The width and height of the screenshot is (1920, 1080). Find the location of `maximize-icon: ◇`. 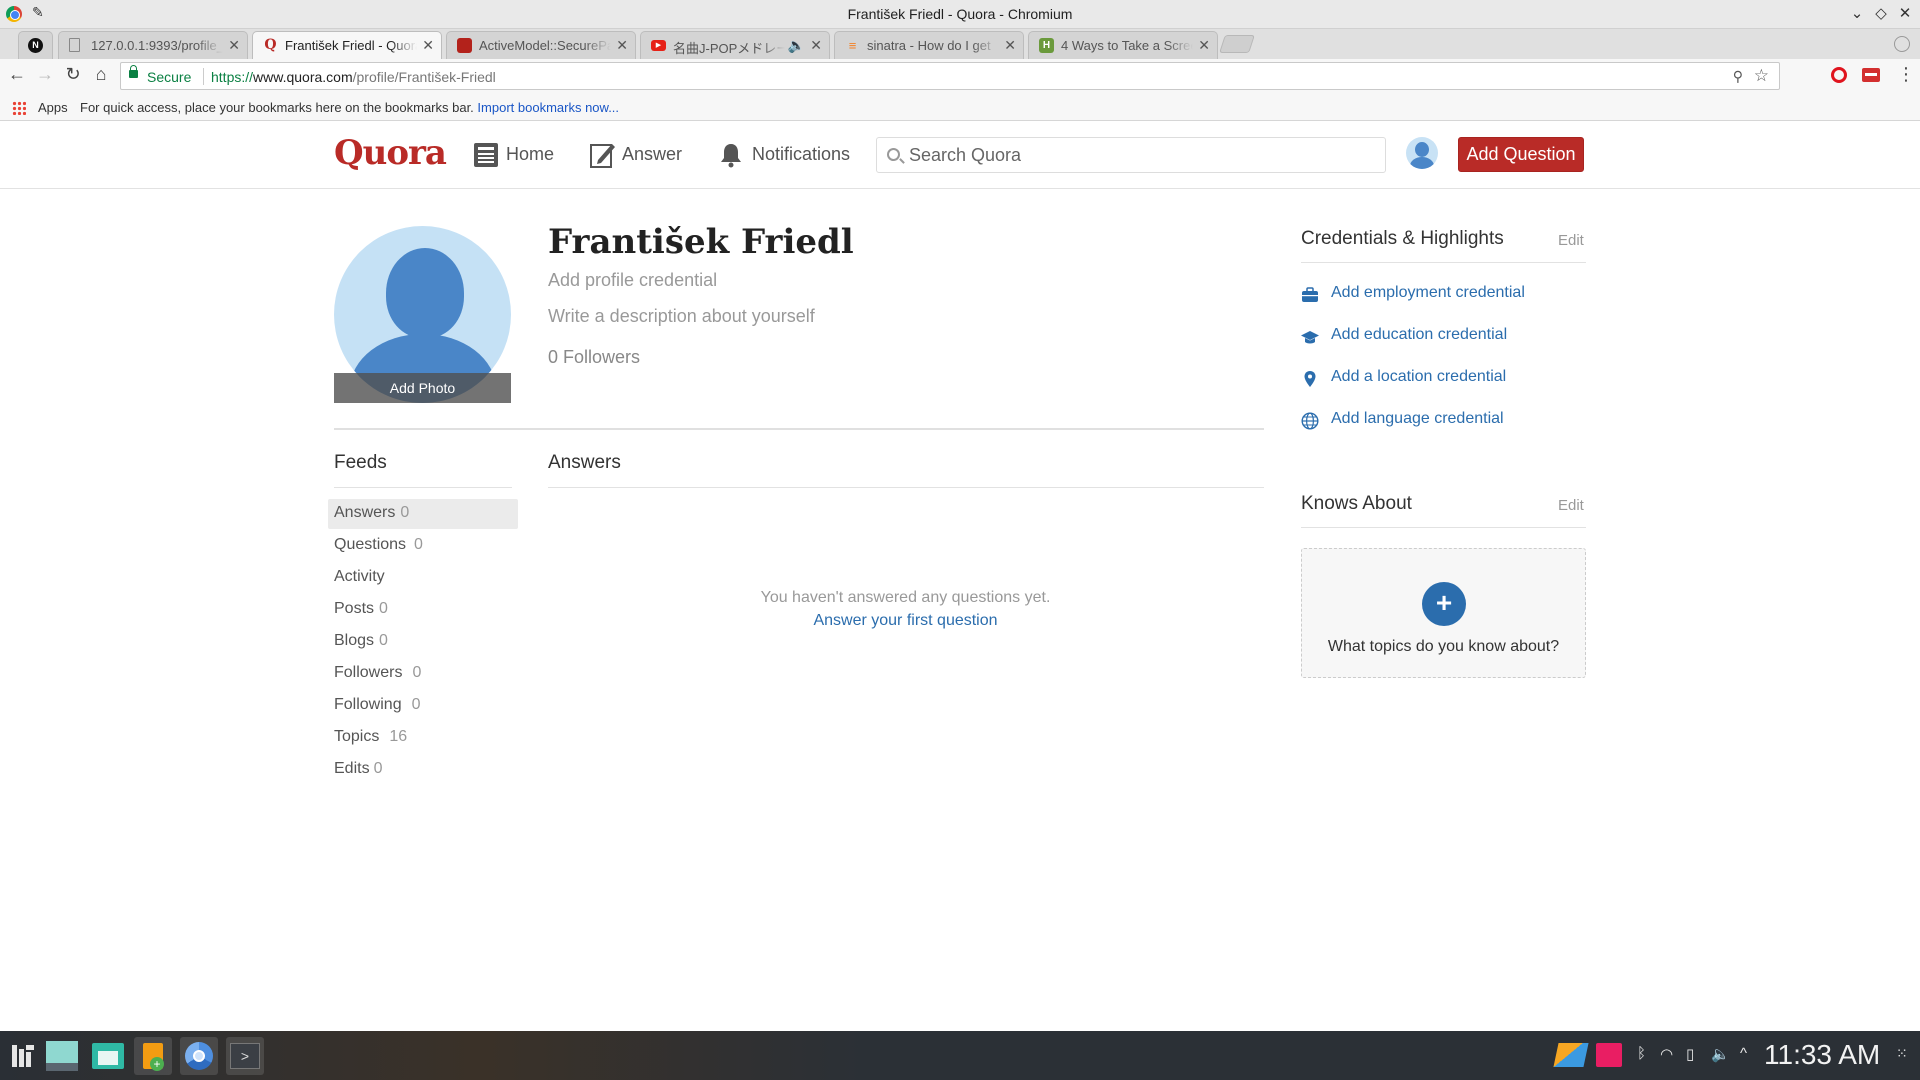

maximize-icon: ◇ is located at coordinates (1881, 13).